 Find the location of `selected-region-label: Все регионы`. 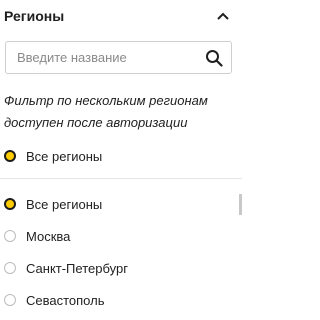

selected-region-label: Все регионы is located at coordinates (64, 156).